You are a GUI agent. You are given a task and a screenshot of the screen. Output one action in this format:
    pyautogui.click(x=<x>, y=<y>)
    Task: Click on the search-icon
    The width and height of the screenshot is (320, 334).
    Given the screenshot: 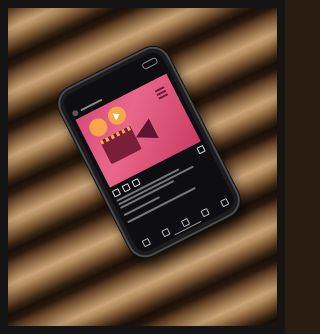 What is the action you would take?
    pyautogui.click(x=165, y=232)
    